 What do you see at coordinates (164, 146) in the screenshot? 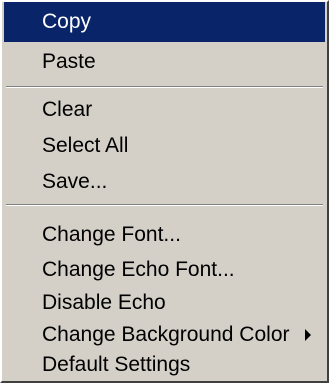
I see `menu-item-select-all: Select All` at bounding box center [164, 146].